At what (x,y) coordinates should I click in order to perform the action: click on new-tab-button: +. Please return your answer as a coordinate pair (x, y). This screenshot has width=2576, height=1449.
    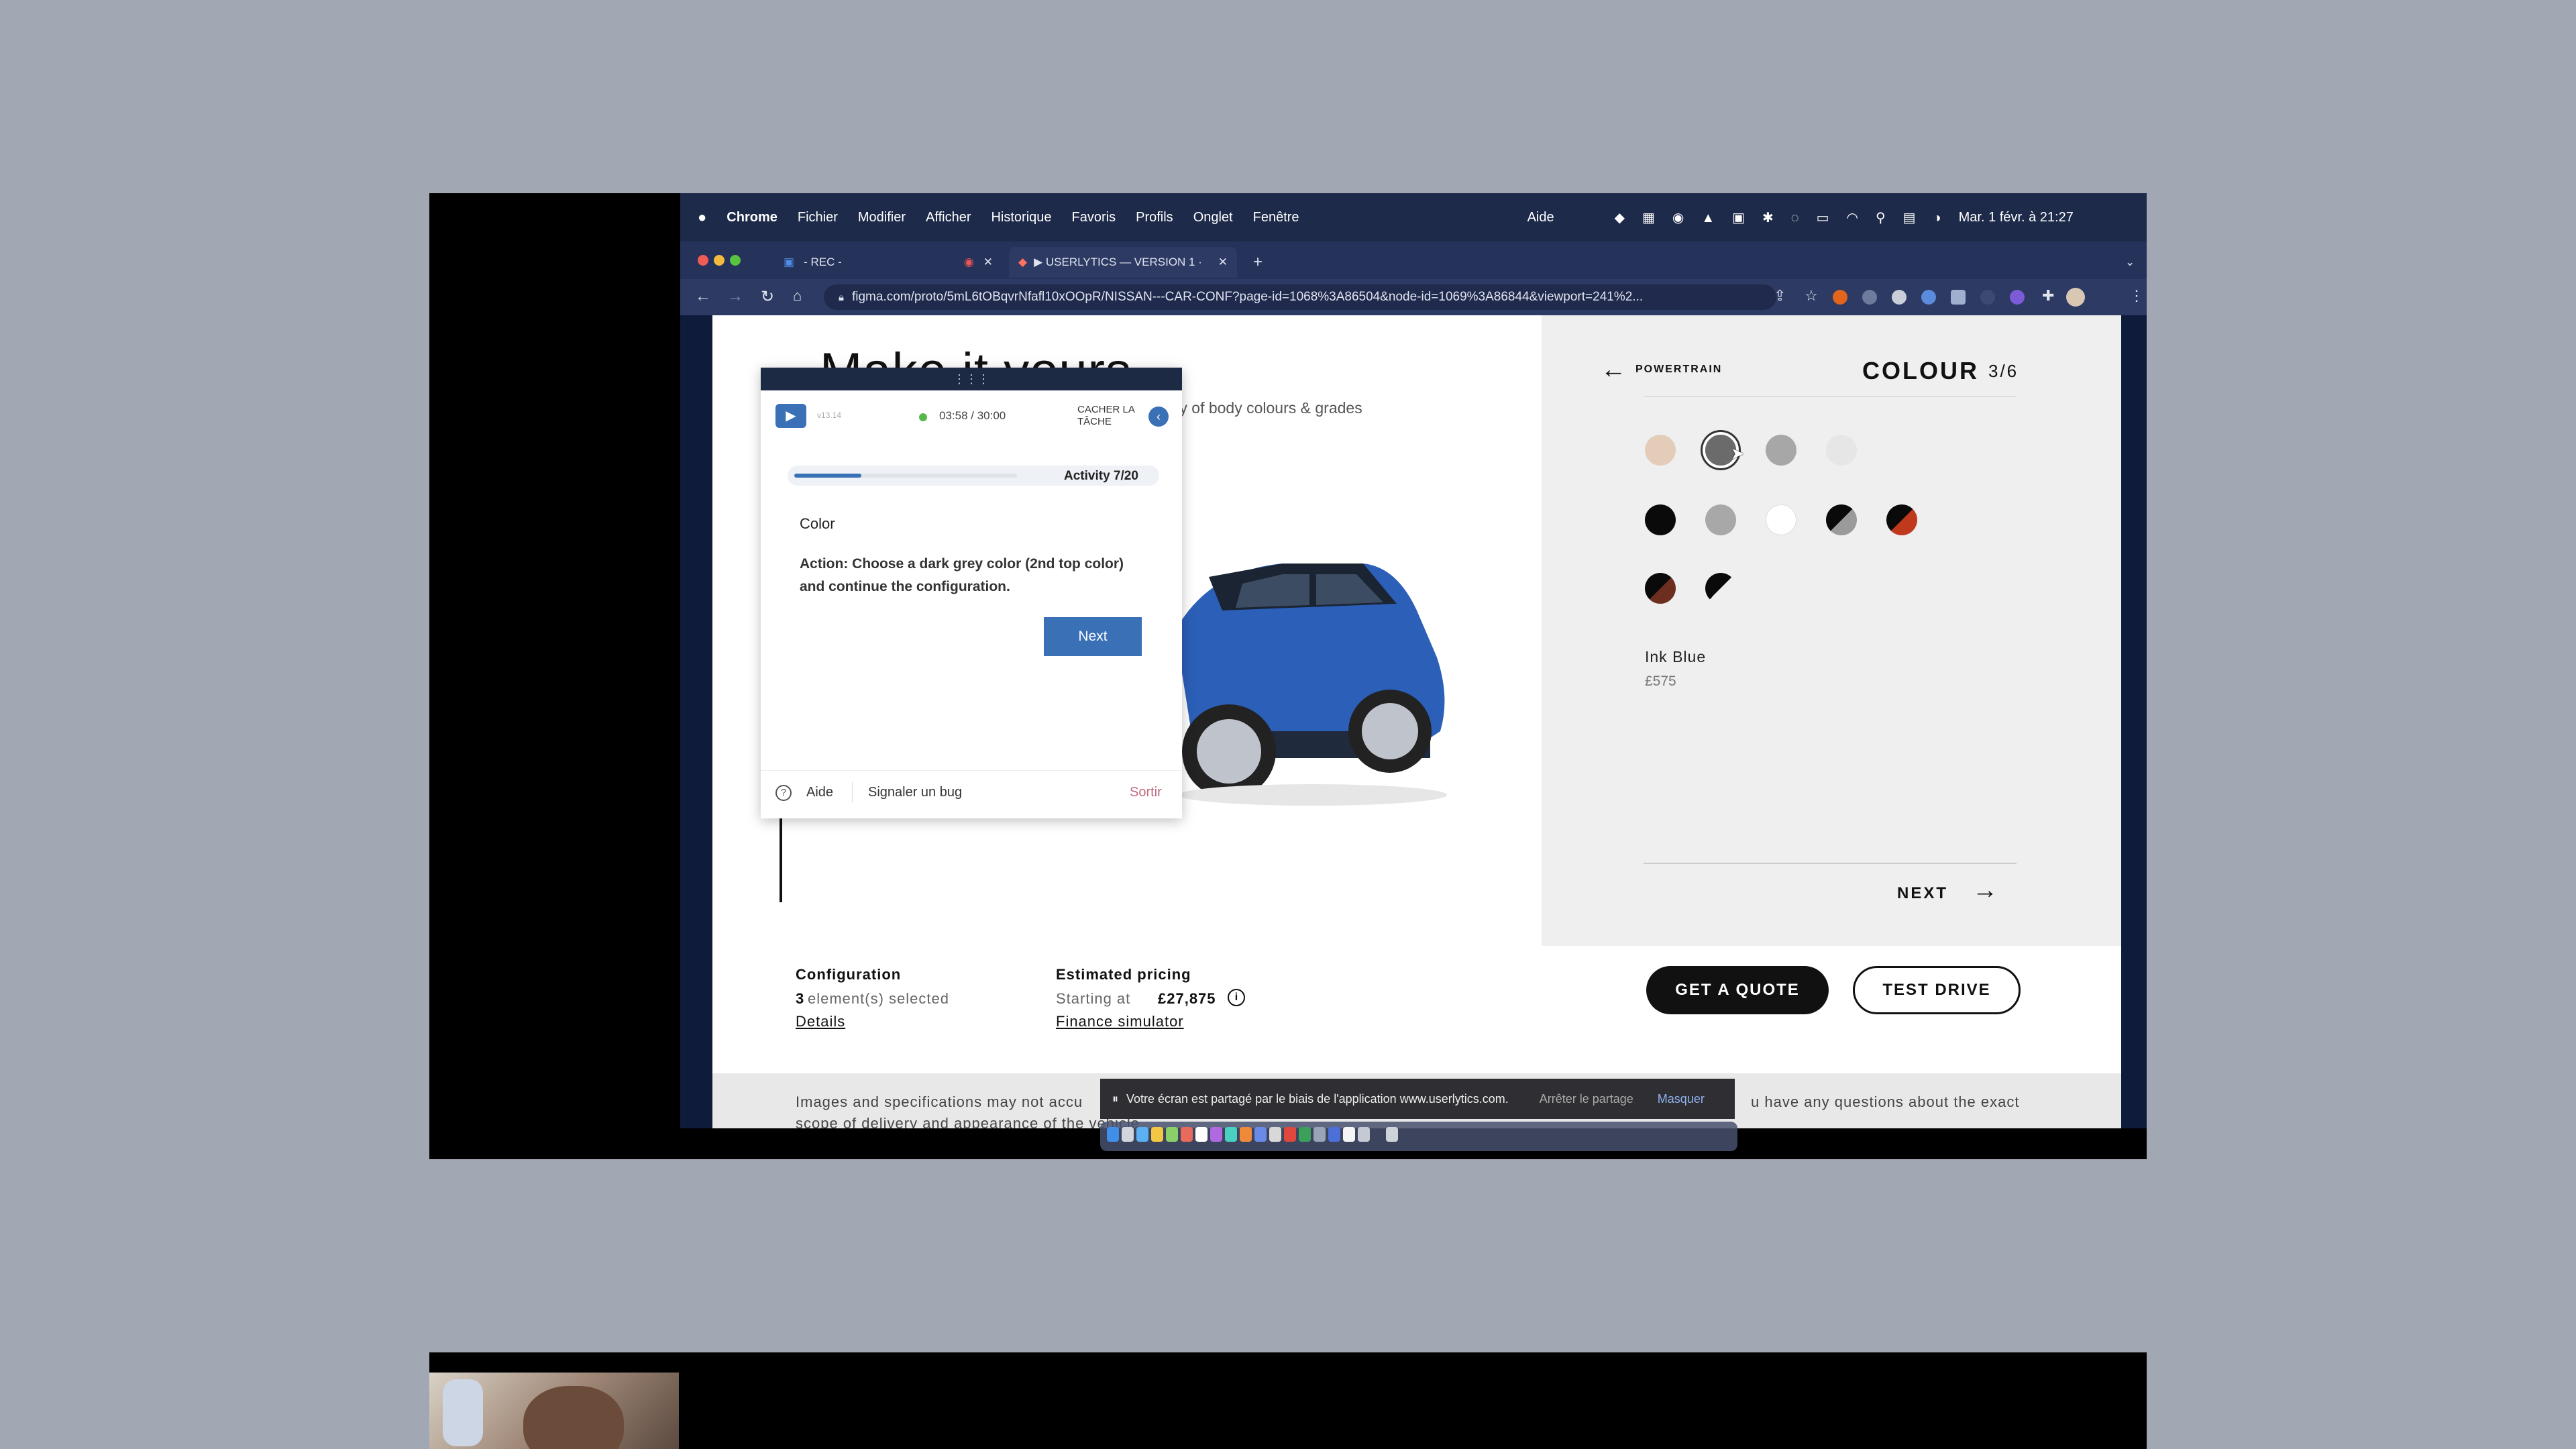
    Looking at the image, I should click on (1258, 262).